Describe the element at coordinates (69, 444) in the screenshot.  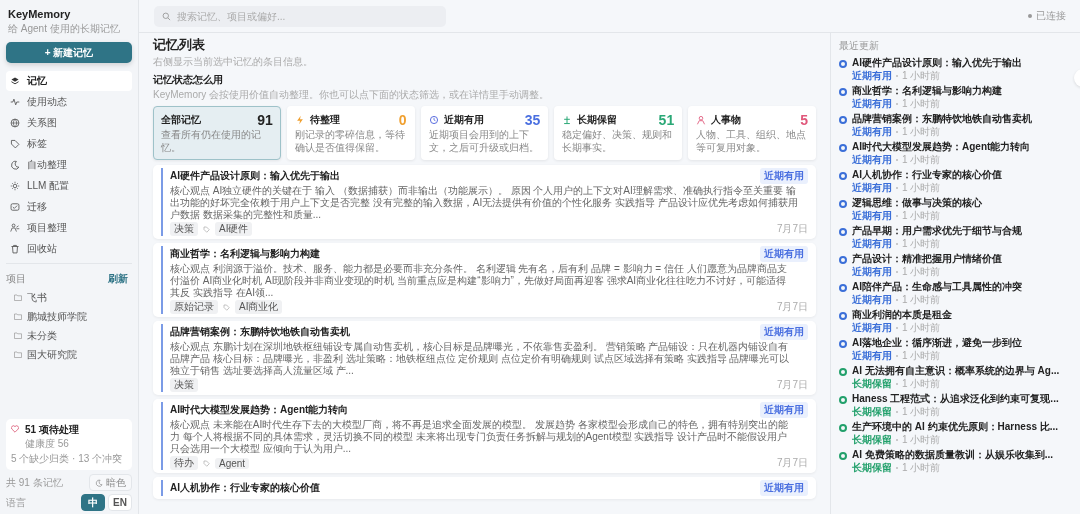
I see `health-card: 51 项待处理 健康度 56 5 个缺少归类 · 13 个冲突` at that location.